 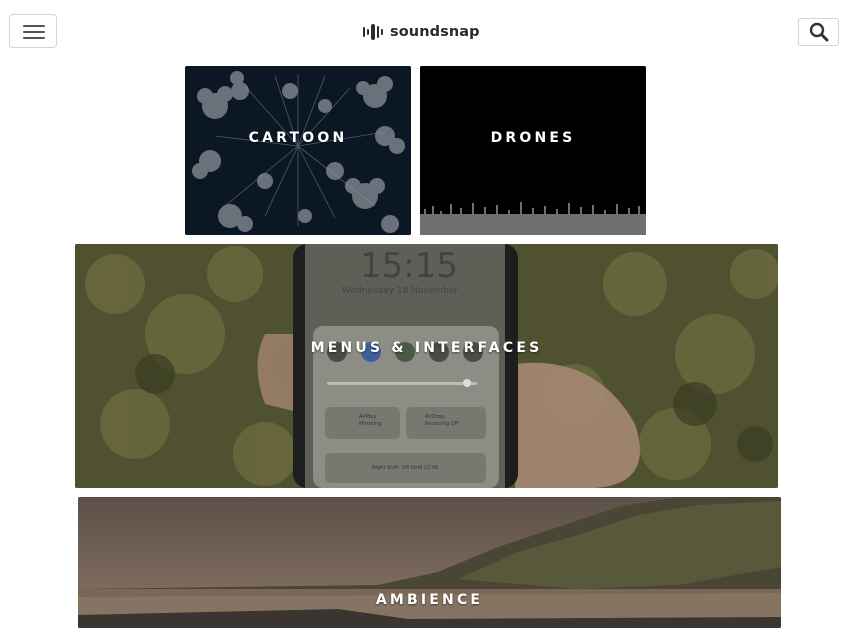 What do you see at coordinates (442, 424) in the screenshot?
I see `phone-airdrop-sub: Receiving Off` at bounding box center [442, 424].